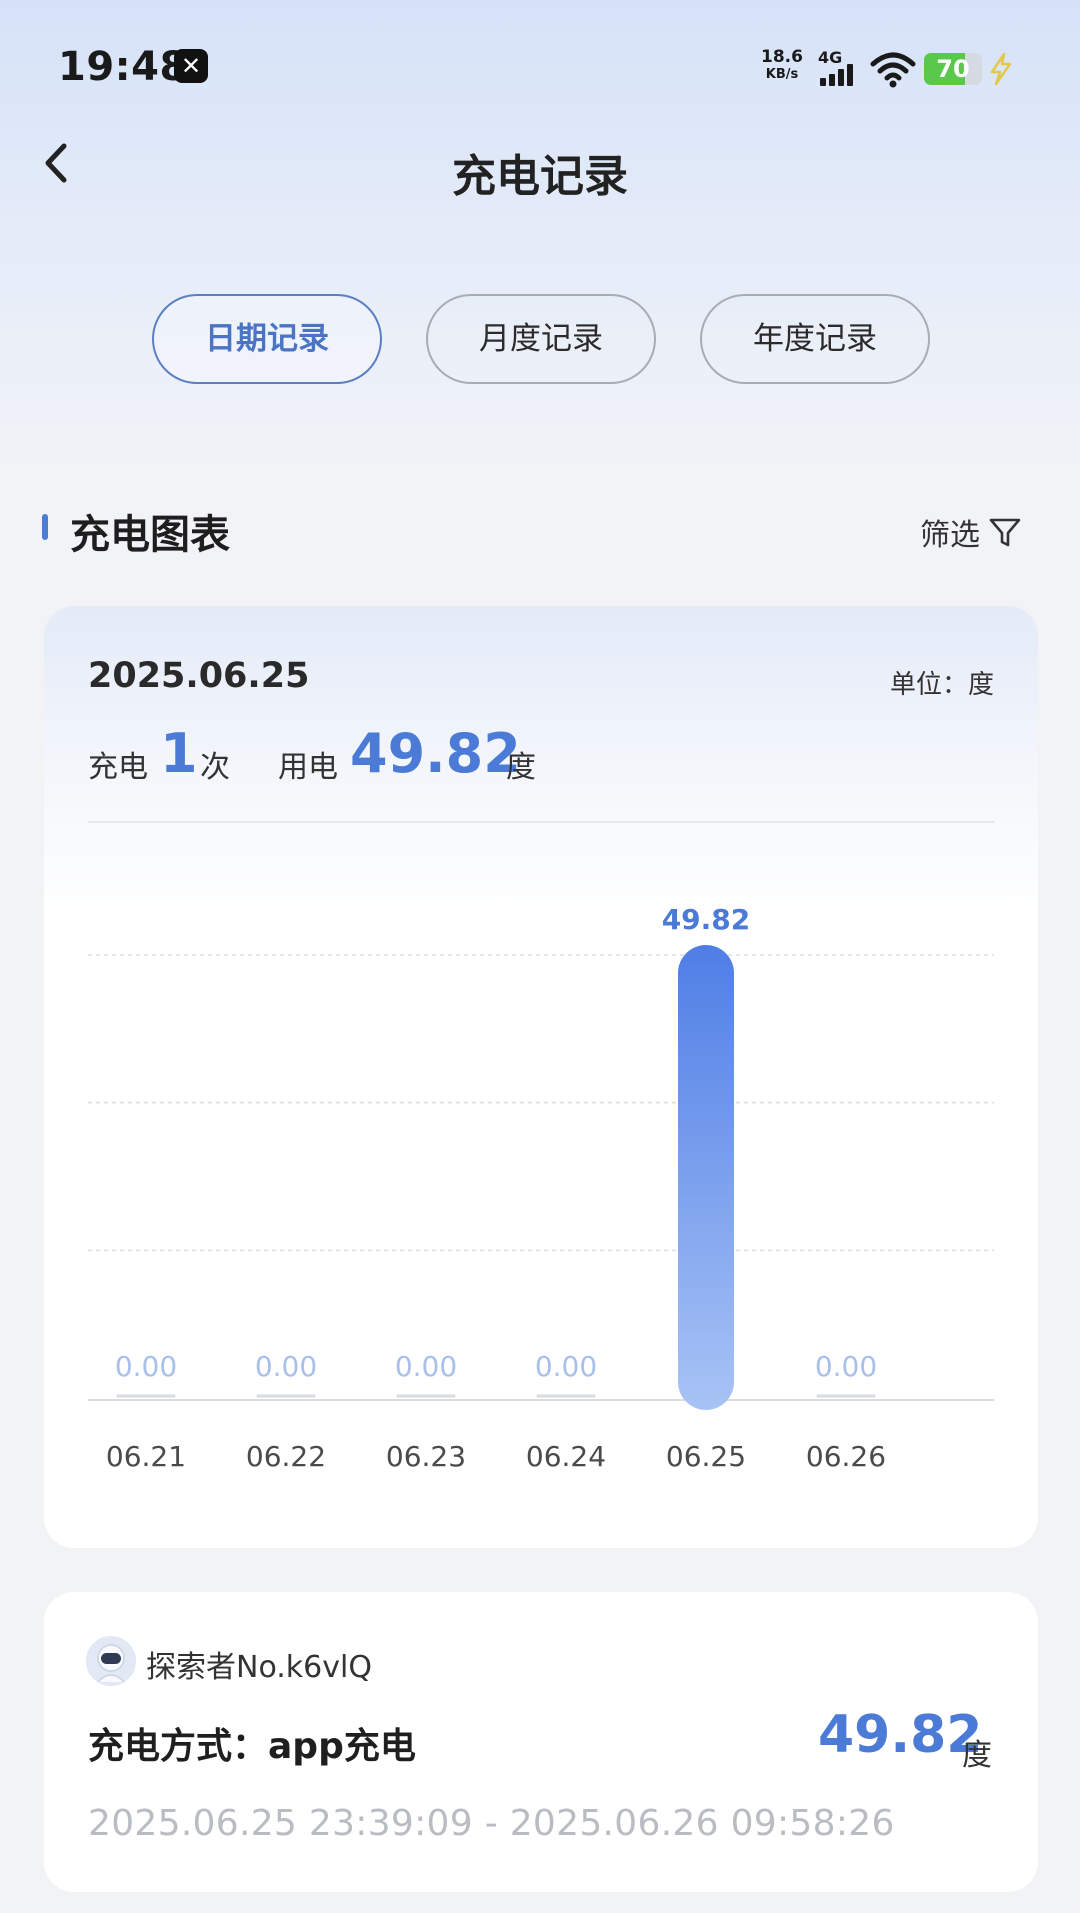 This screenshot has width=1080, height=1913. I want to click on usage-value: 49.82, so click(435, 753).